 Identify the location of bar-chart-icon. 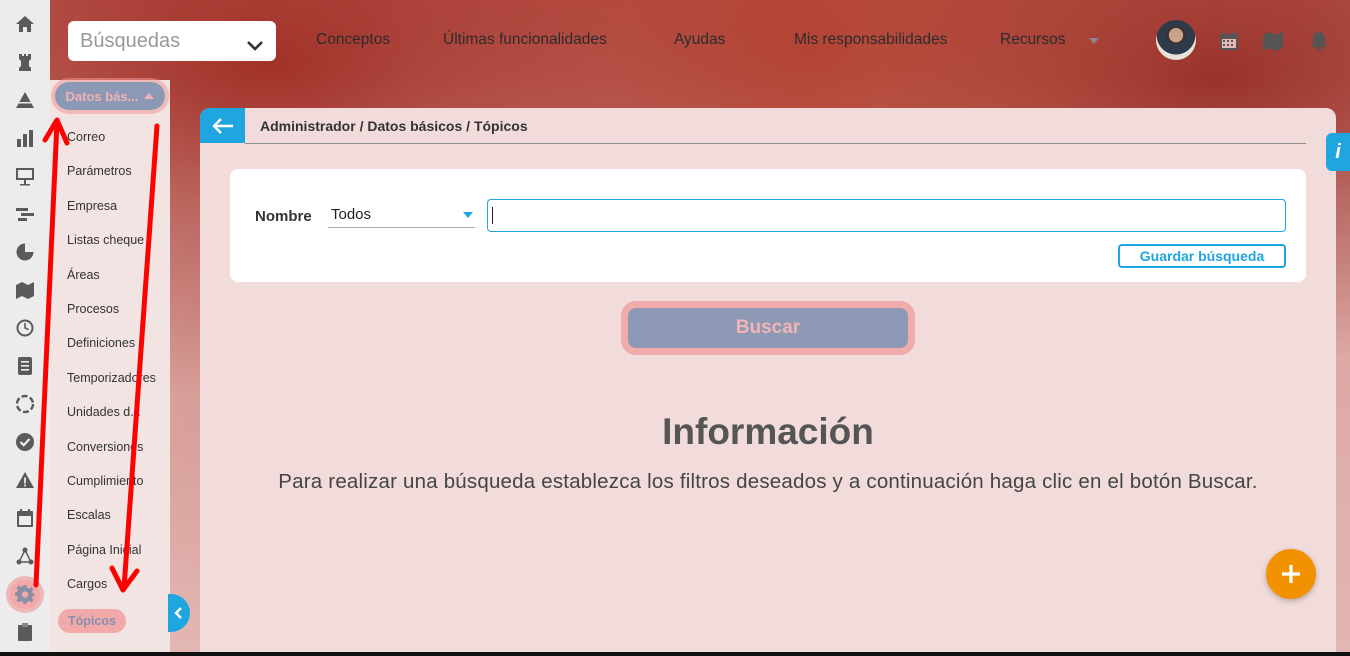
(25, 138).